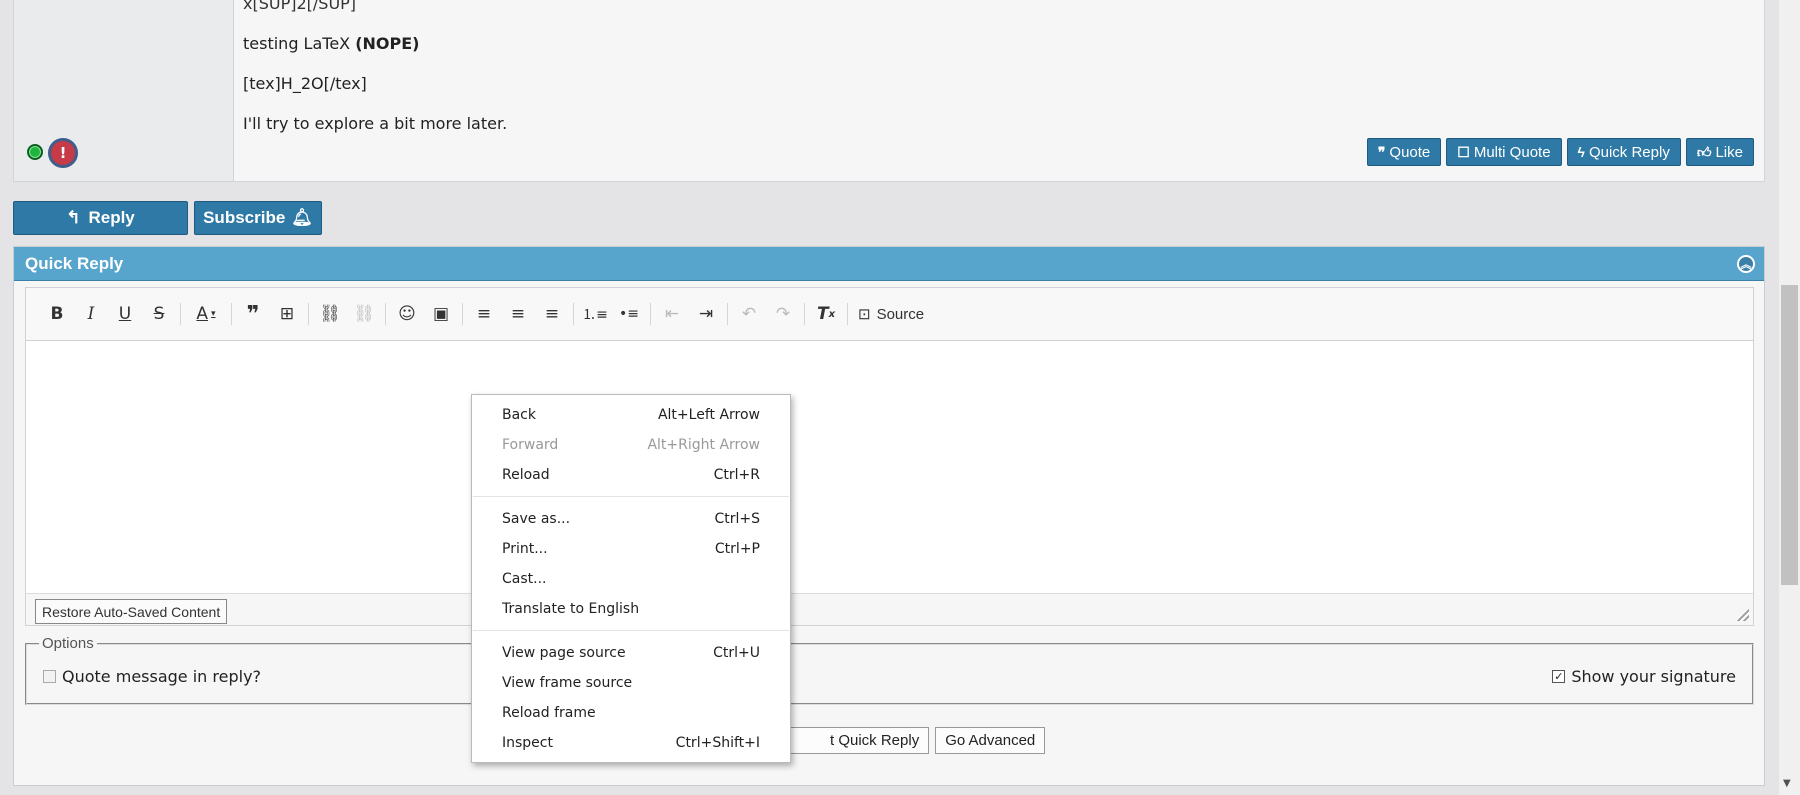 The image size is (1800, 795). What do you see at coordinates (1623, 152) in the screenshot?
I see `quick-reply-button: ϟ Quick Reply` at bounding box center [1623, 152].